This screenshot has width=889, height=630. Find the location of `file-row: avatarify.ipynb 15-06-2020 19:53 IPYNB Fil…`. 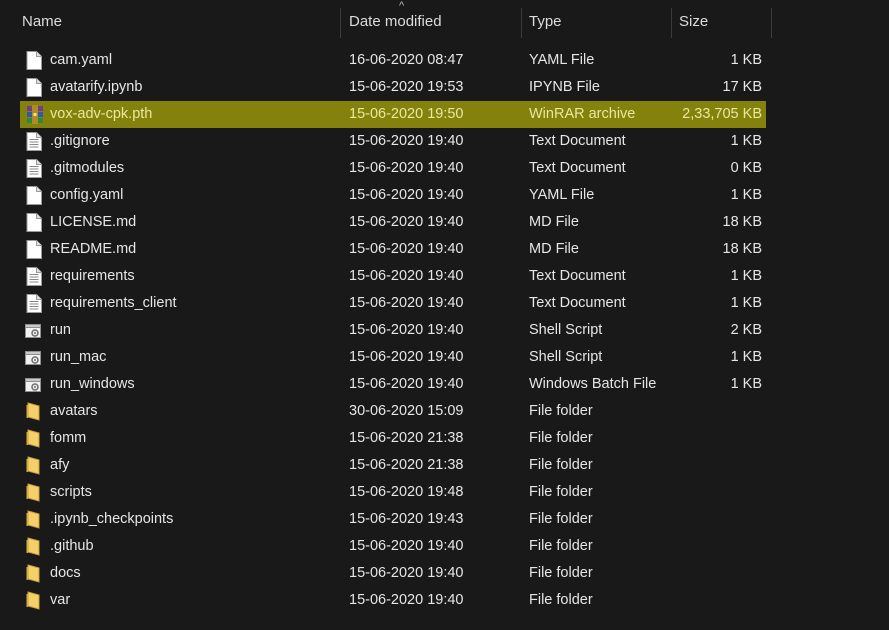

file-row: avatarify.ipynb 15-06-2020 19:53 IPYNB Fil… is located at coordinates (393, 87).